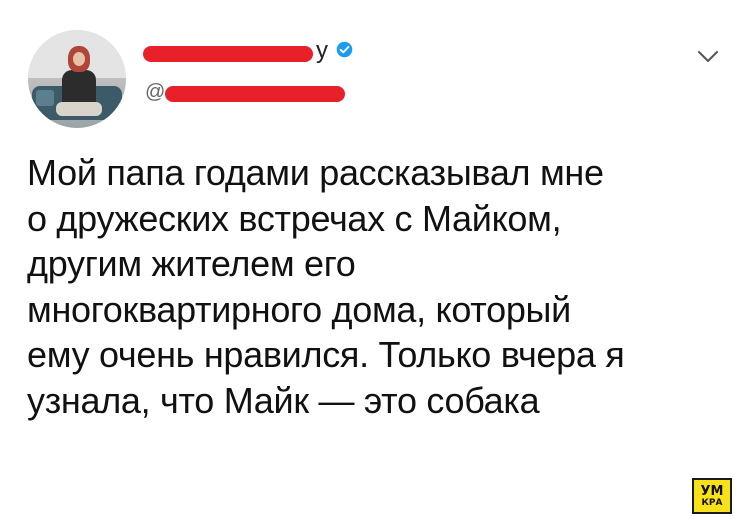 This screenshot has height=523, width=750. I want to click on display-name-suffix: y, so click(322, 50).